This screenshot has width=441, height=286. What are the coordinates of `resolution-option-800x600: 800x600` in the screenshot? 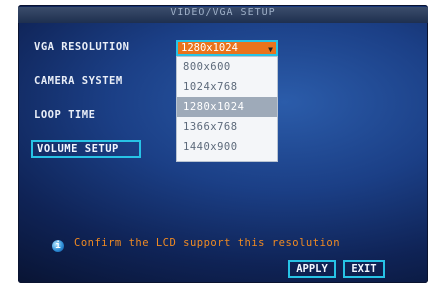 It's located at (227, 67).